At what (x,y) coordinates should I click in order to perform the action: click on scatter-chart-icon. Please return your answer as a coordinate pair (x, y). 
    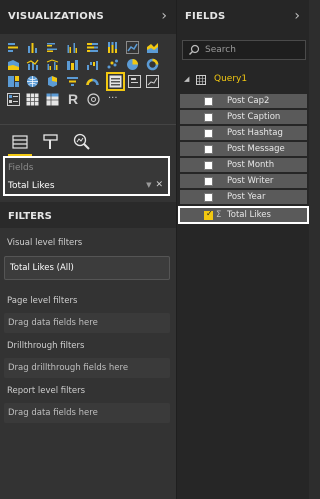
    Looking at the image, I should click on (112, 64).